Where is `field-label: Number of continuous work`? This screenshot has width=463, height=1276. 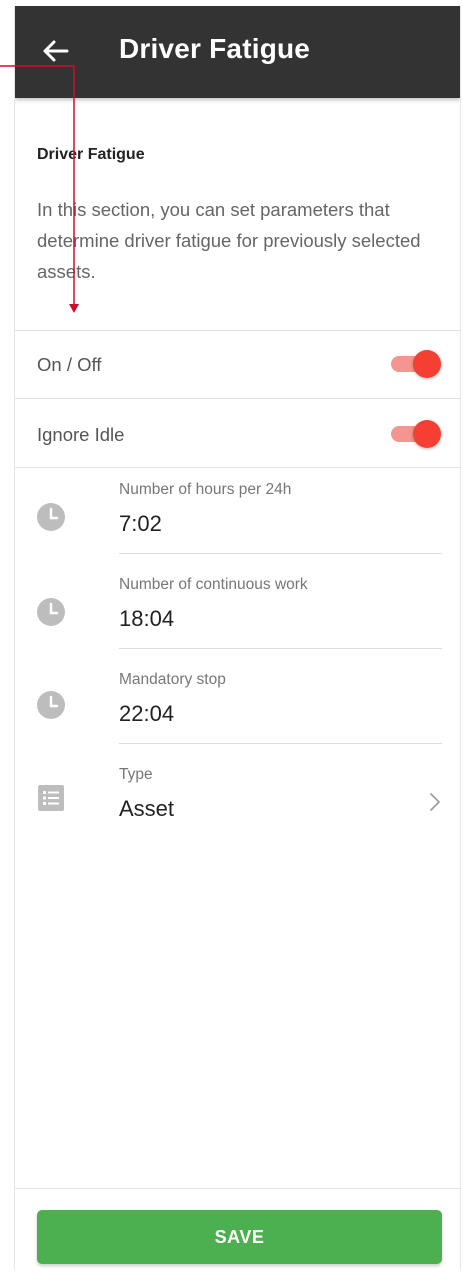
field-label: Number of continuous work is located at coordinates (213, 584).